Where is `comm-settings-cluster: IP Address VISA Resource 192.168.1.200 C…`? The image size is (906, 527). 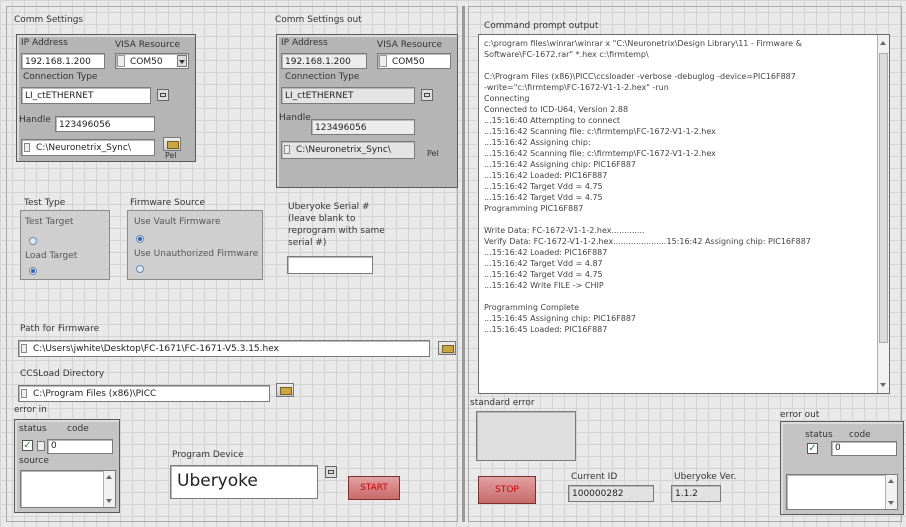 comm-settings-cluster: IP Address VISA Resource 192.168.1.200 C… is located at coordinates (106, 98).